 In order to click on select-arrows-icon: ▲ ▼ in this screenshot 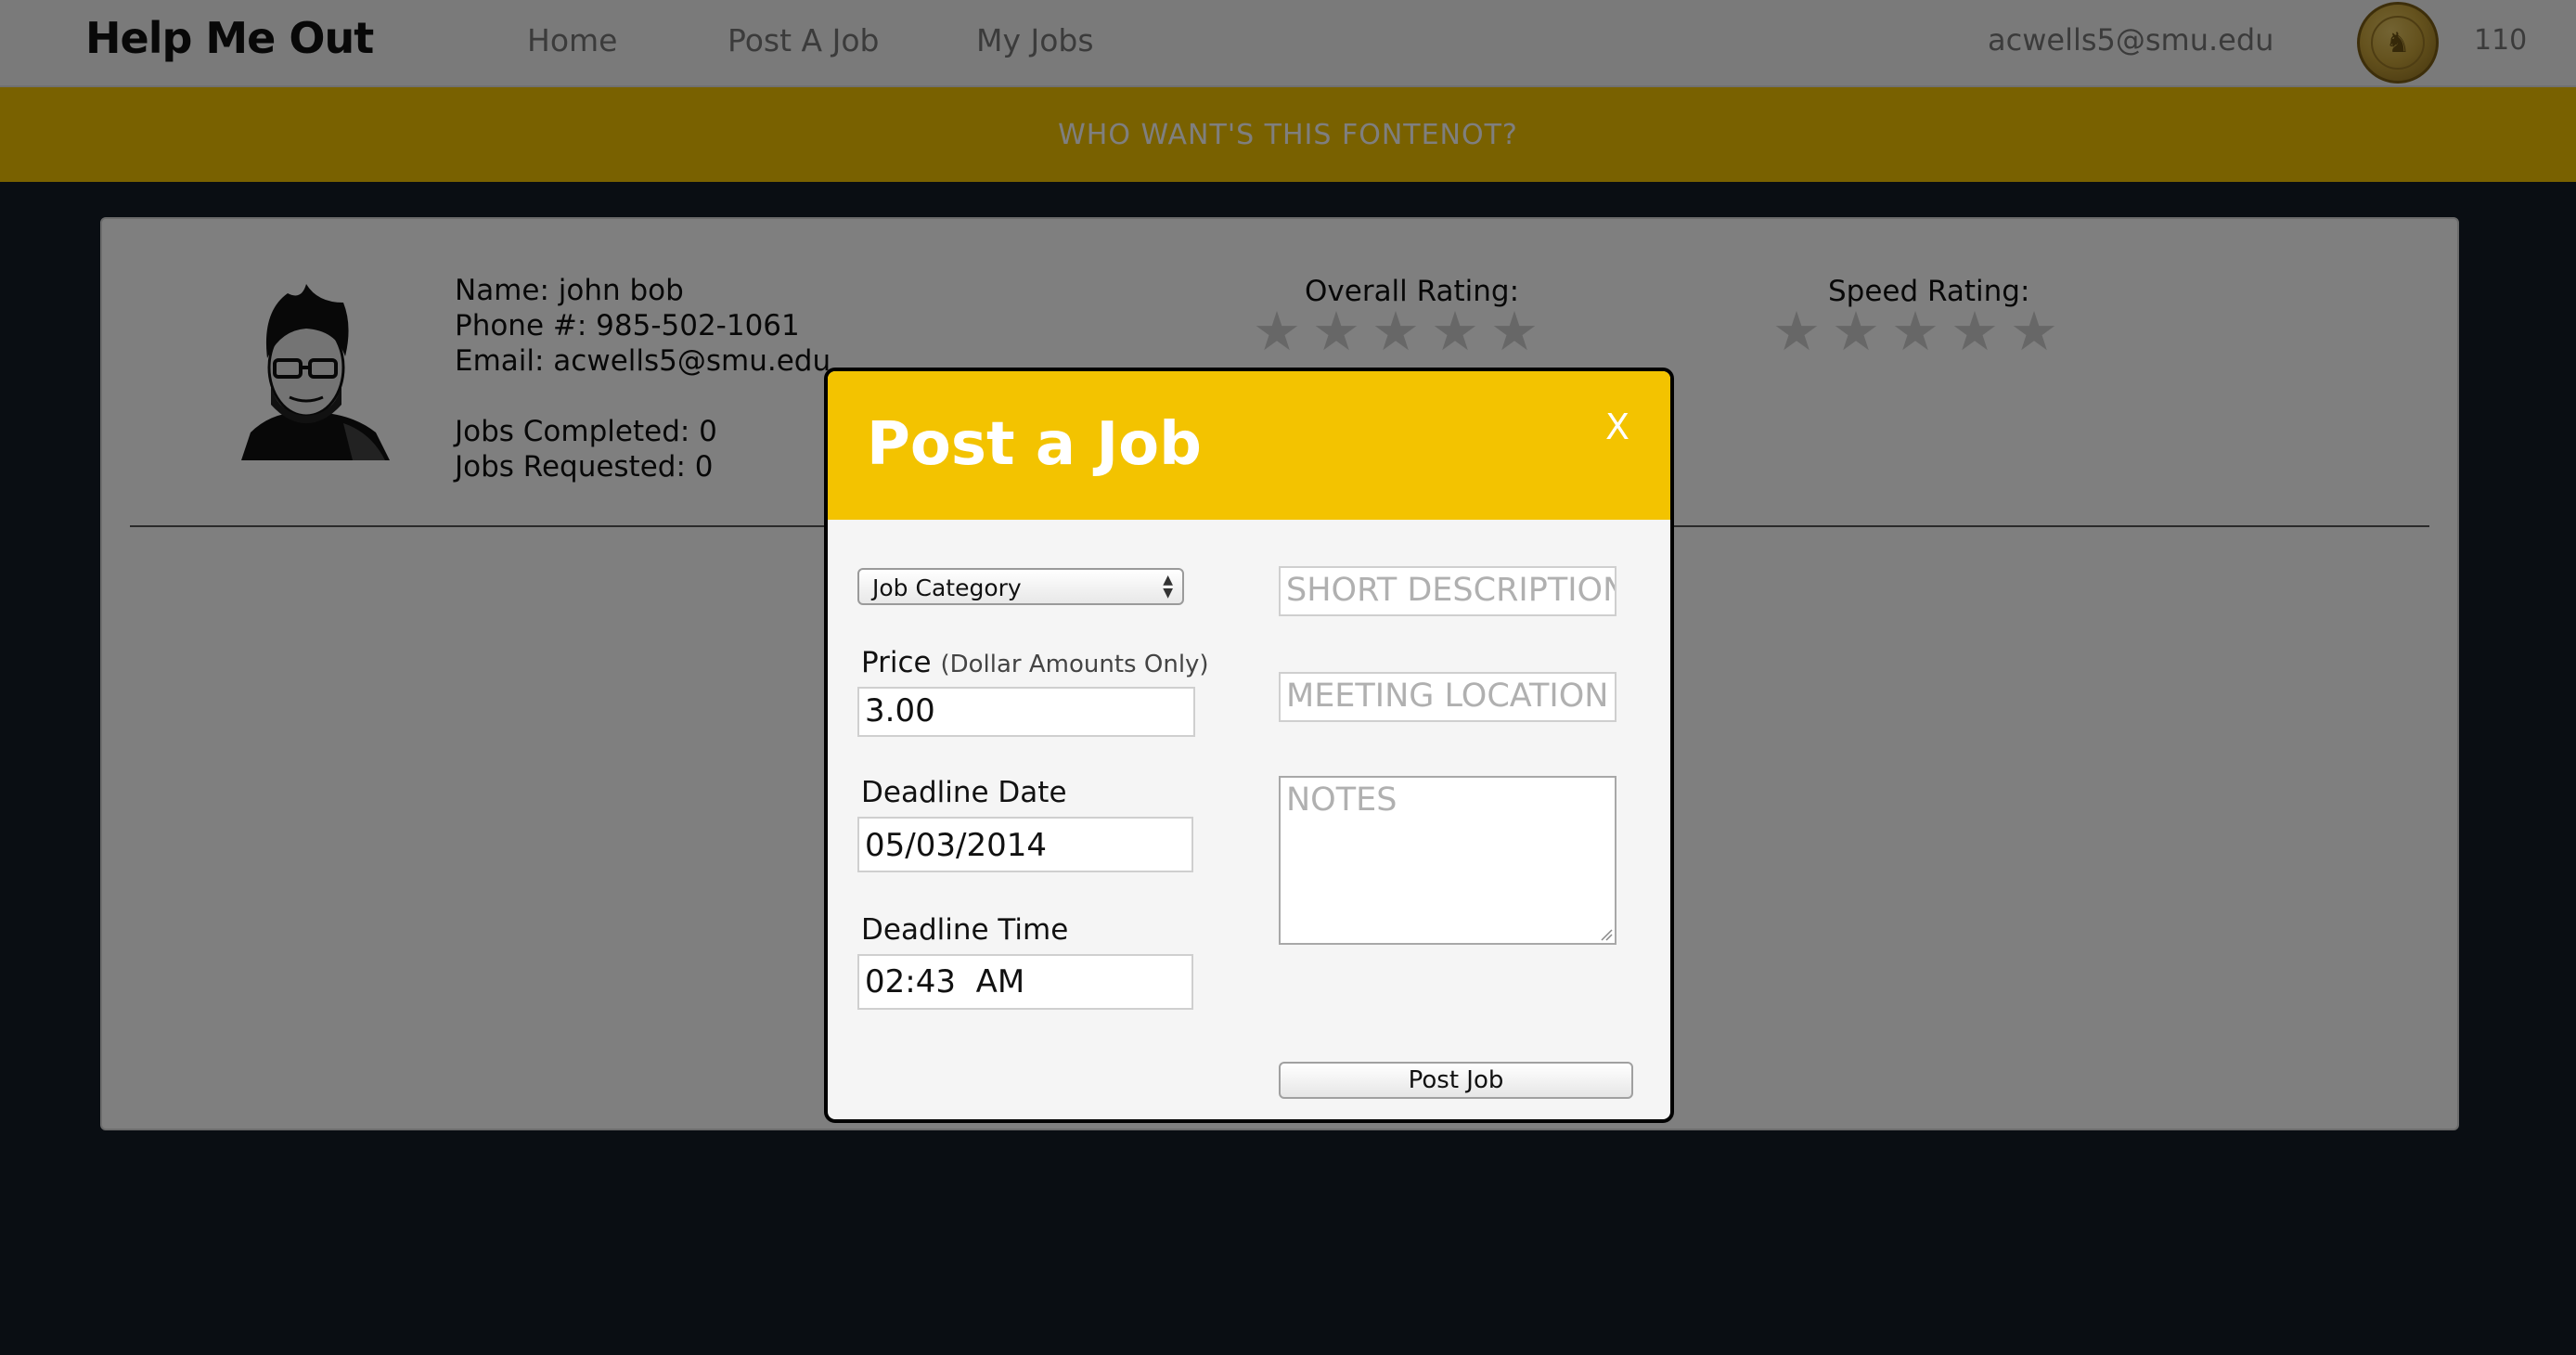, I will do `click(1168, 587)`.